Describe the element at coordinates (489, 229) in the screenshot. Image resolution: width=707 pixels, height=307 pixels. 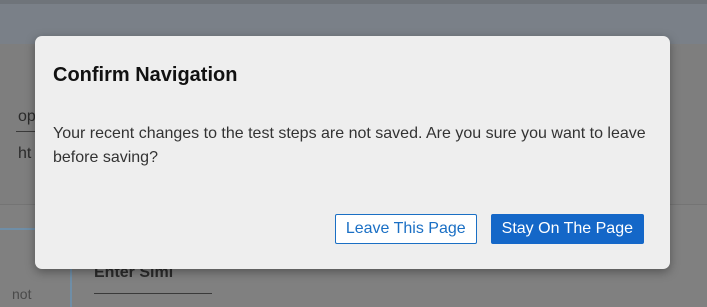
I see `dialog-actions: Leave This Page Stay On The Page` at that location.